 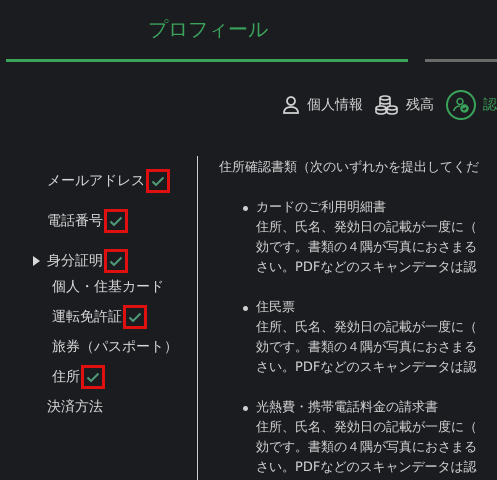 What do you see at coordinates (96, 181) in the screenshot?
I see `sidebar-item: メールアドレス` at bounding box center [96, 181].